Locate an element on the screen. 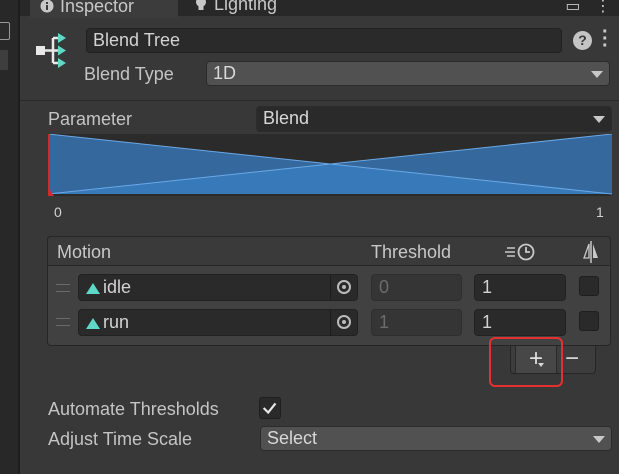  threshold-column-header: Threshold is located at coordinates (411, 252).